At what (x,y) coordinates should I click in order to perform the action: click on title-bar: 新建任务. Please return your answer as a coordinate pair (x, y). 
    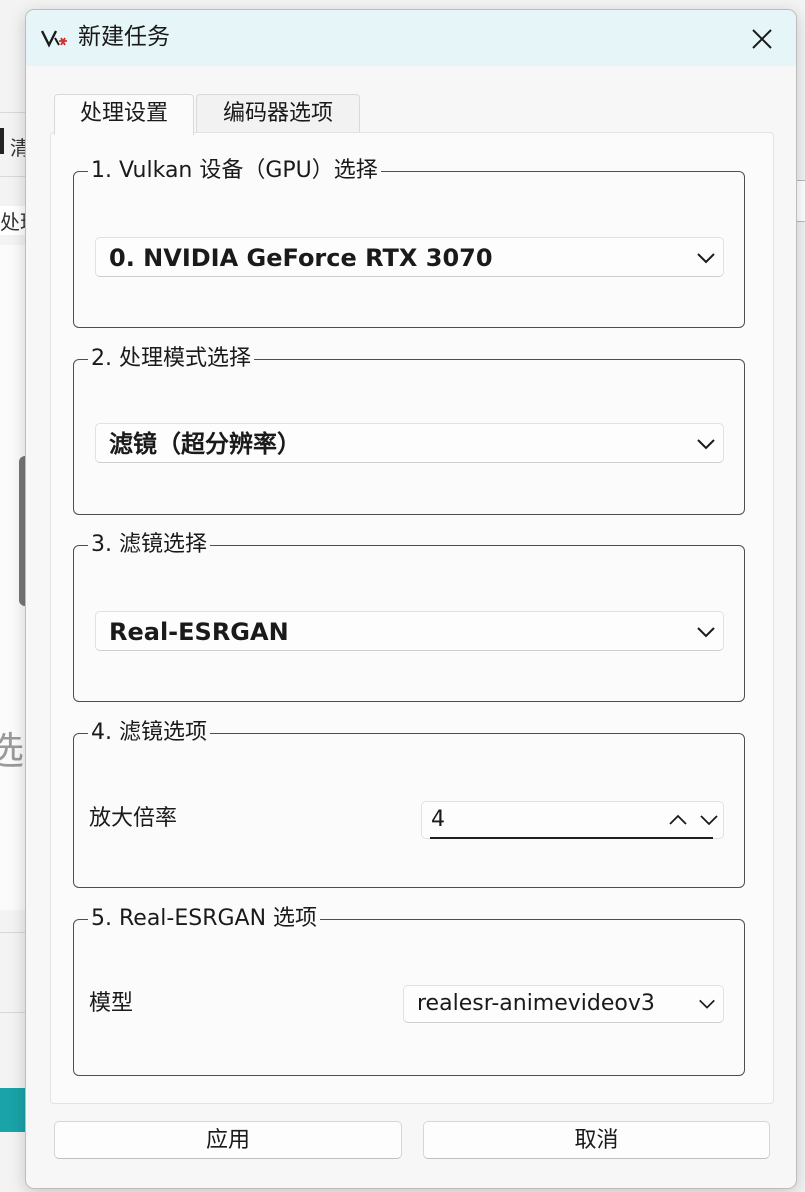
    Looking at the image, I should click on (411, 38).